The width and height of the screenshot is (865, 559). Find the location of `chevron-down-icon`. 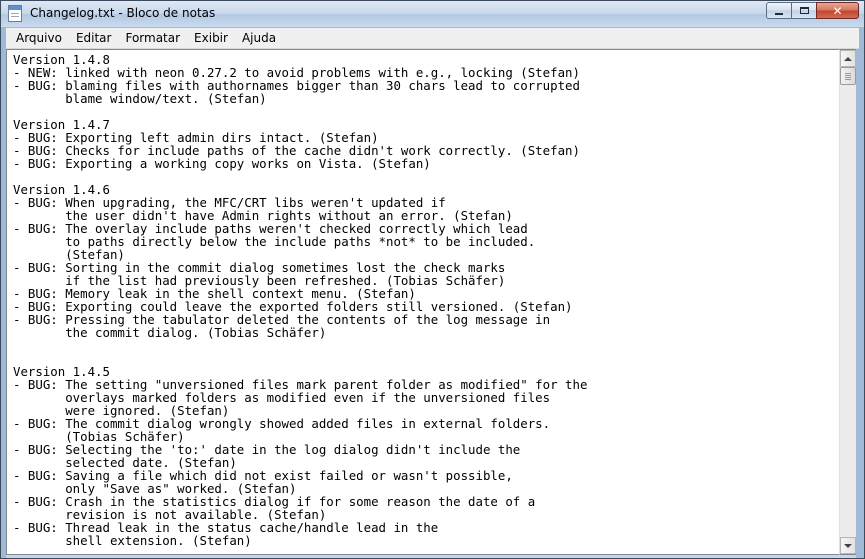

chevron-down-icon is located at coordinates (848, 545).